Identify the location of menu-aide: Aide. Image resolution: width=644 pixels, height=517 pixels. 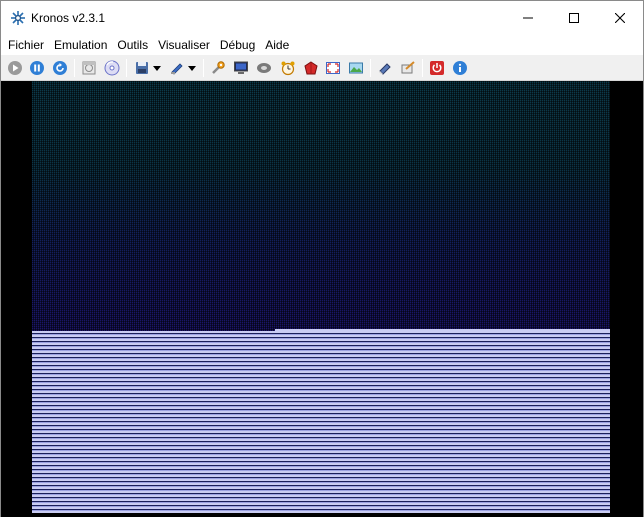
(277, 45).